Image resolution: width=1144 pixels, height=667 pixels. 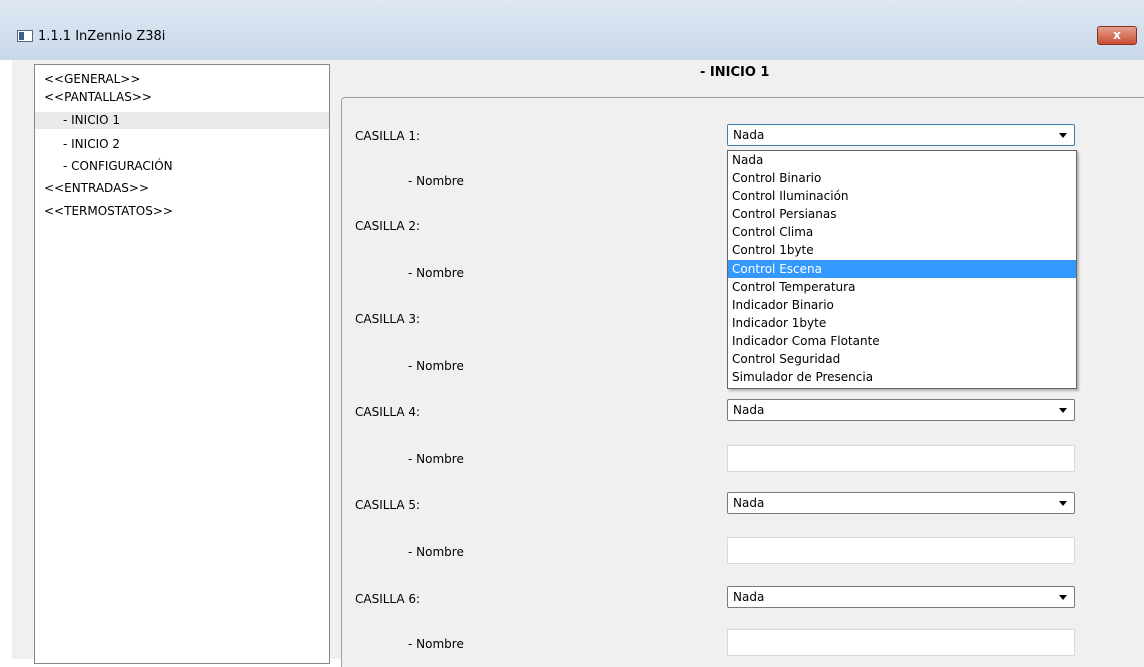 What do you see at coordinates (436, 644) in the screenshot?
I see `casilla-6-nombre-label: - Nombre` at bounding box center [436, 644].